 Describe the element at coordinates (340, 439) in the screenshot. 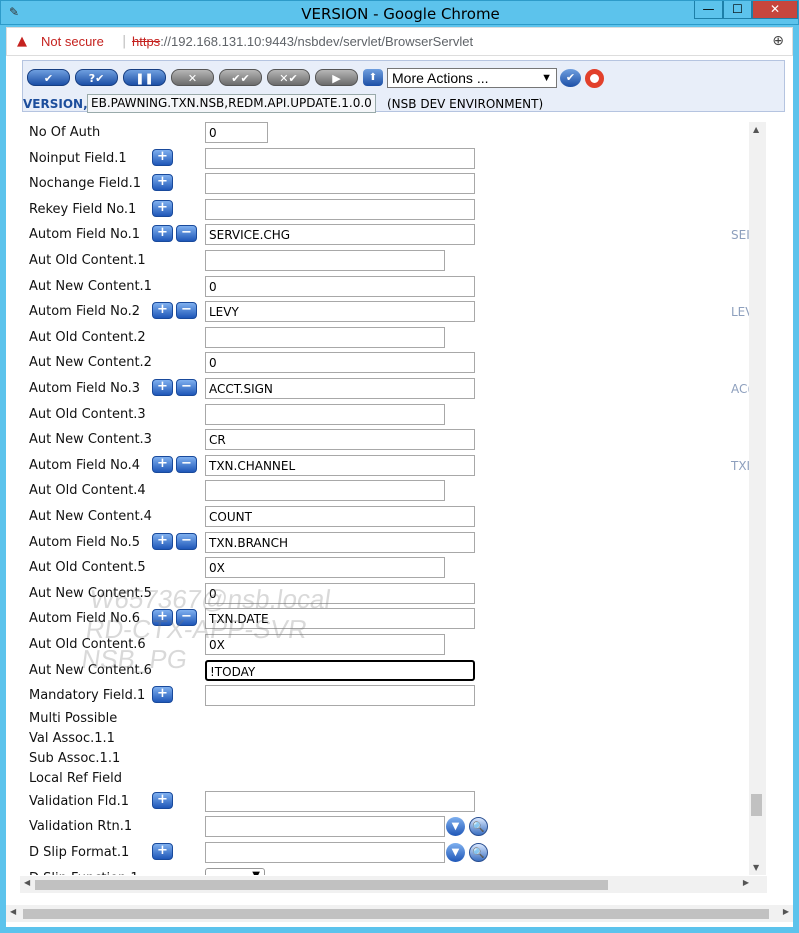

I see `field-input: CR` at that location.